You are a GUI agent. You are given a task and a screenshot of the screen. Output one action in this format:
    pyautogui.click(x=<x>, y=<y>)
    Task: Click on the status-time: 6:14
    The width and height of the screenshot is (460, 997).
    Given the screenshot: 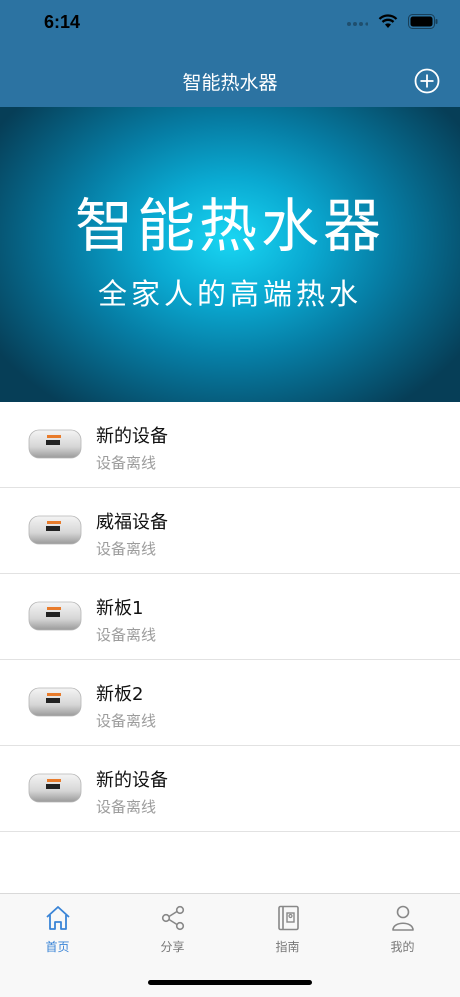 What is the action you would take?
    pyautogui.click(x=62, y=22)
    